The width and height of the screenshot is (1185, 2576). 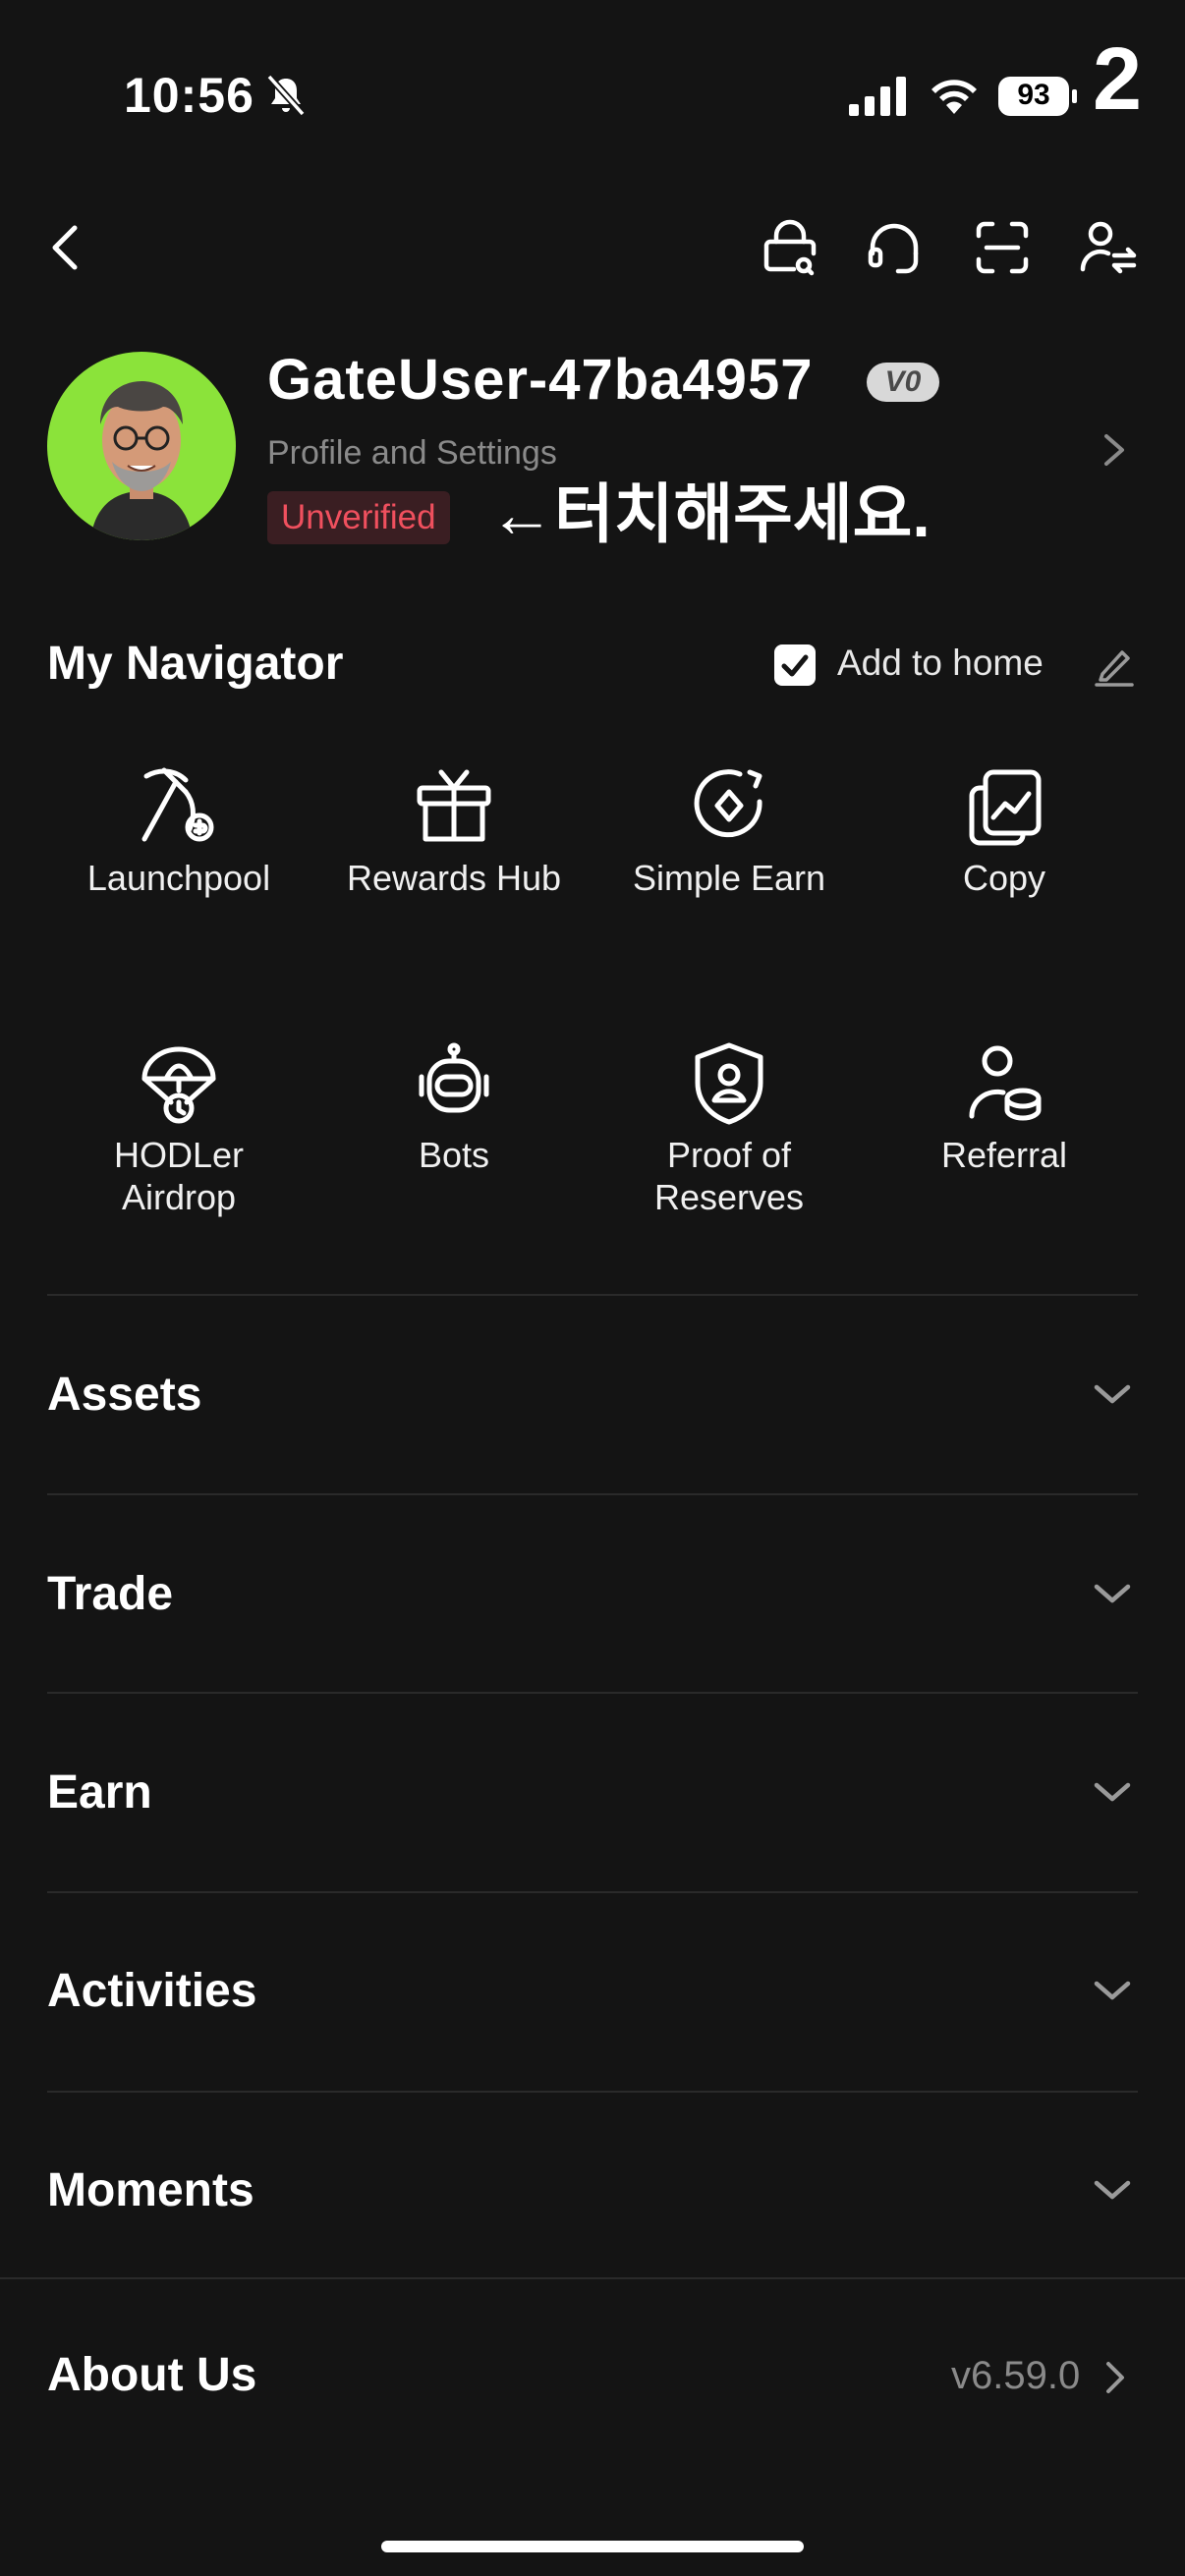 I want to click on bell-muted-icon, so click(x=286, y=95).